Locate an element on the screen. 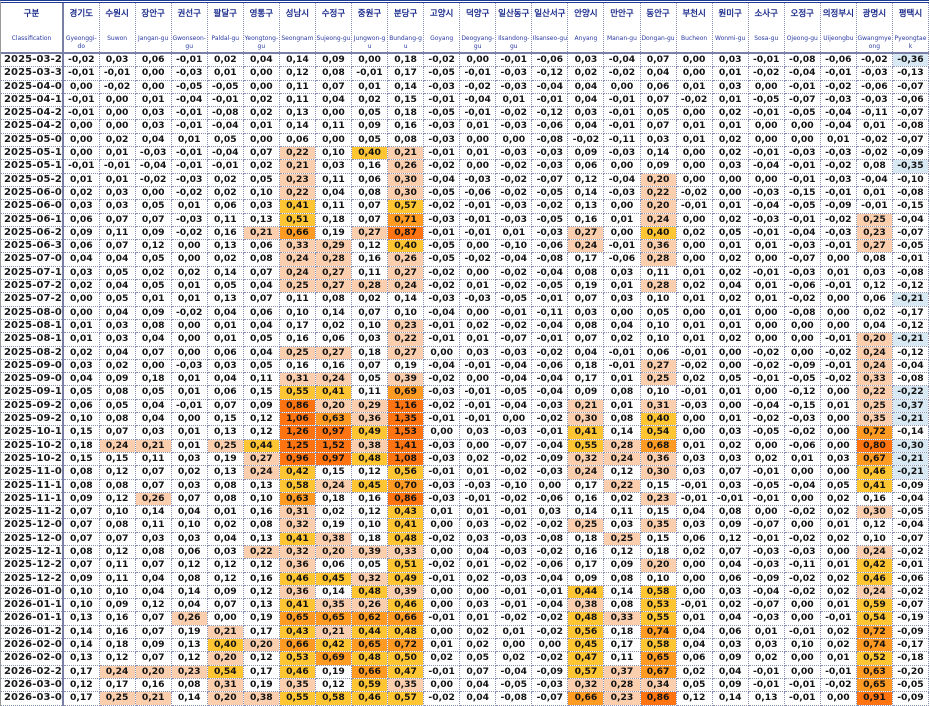 Image resolution: width=930 pixels, height=706 pixels. table-cell: 0,23 is located at coordinates (406, 326).